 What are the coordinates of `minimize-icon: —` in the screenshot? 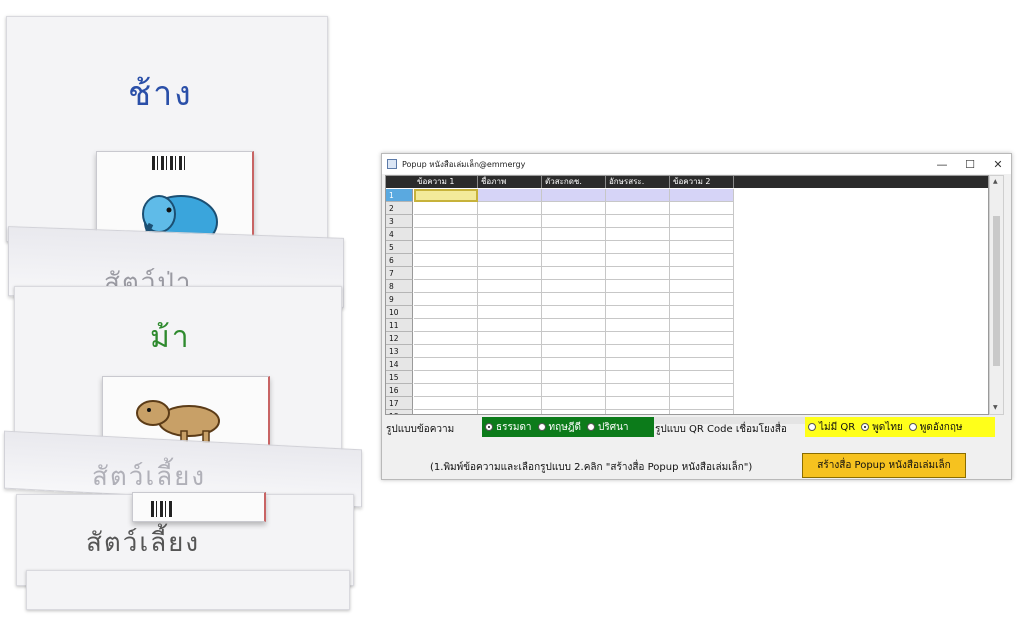 It's located at (942, 164).